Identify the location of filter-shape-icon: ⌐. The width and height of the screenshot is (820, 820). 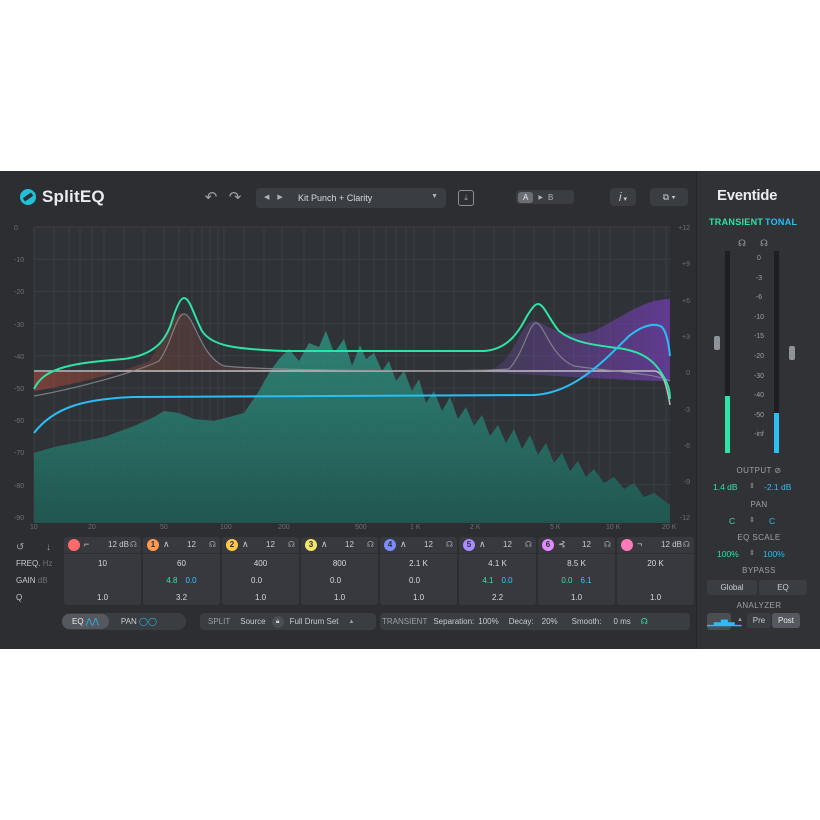
(86, 544).